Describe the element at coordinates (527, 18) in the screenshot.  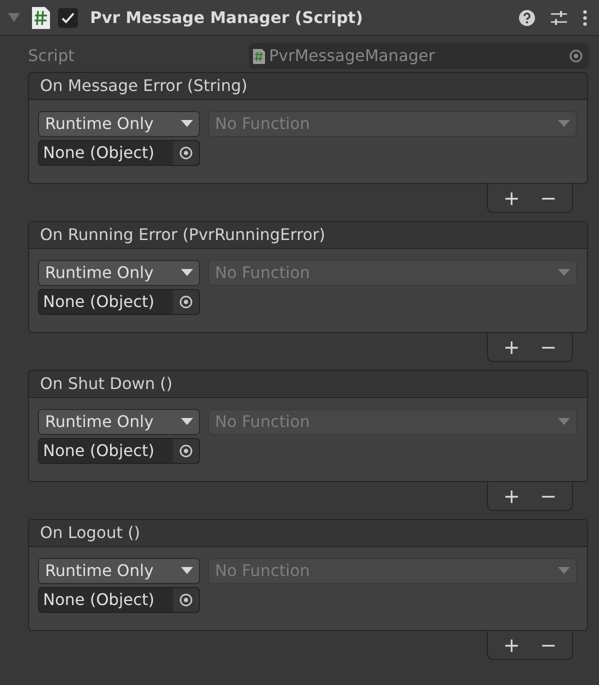
I see `help-icon` at that location.